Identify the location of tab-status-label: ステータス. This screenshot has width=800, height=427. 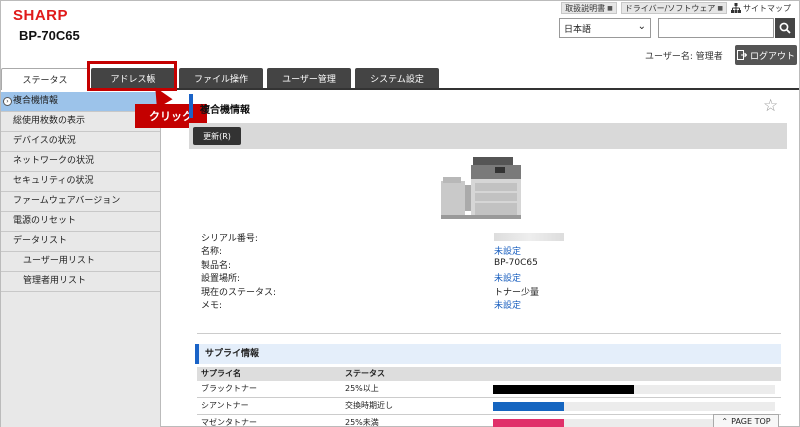
(45, 81).